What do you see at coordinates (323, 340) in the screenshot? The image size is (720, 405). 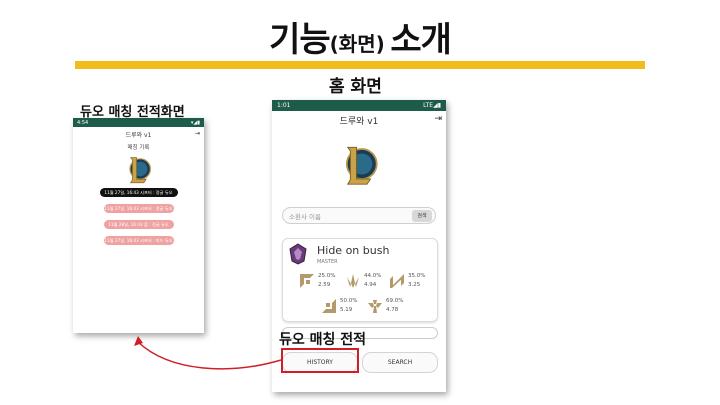 I see `duo-callout-label: 듀오 매칭 전적` at bounding box center [323, 340].